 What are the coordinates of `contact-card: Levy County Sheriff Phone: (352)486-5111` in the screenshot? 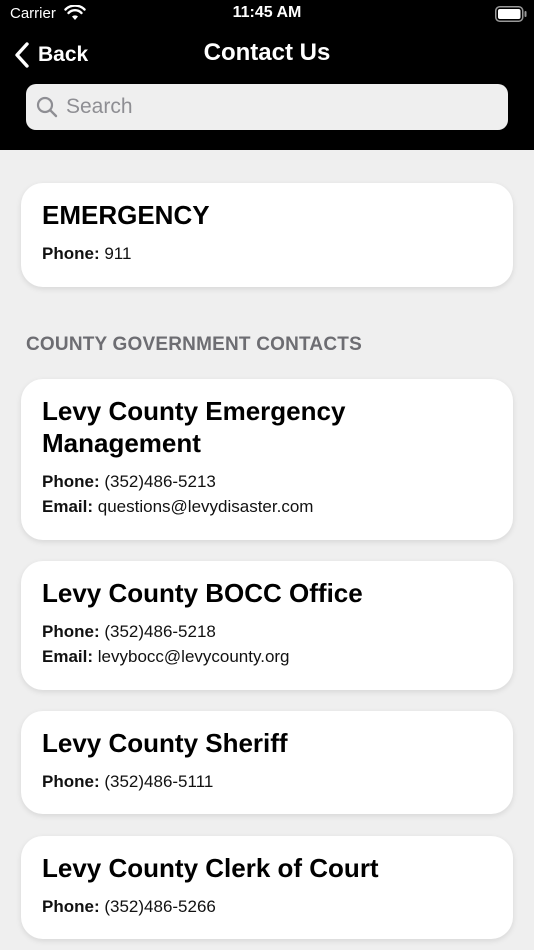 It's located at (267, 762).